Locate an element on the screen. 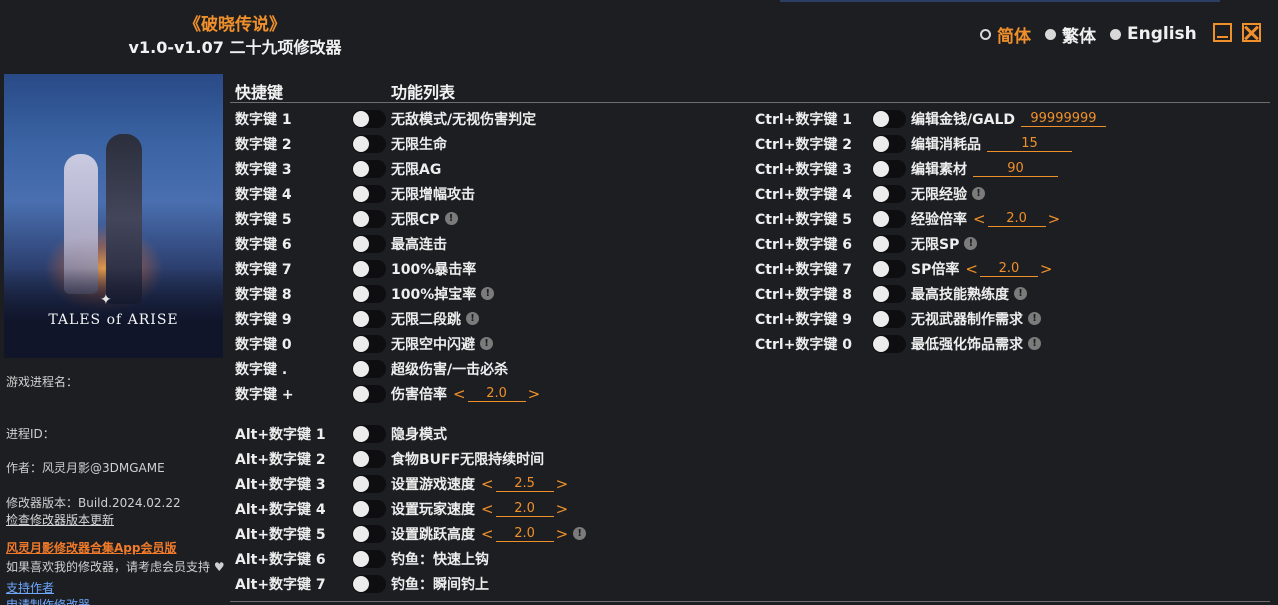  check-update-link: 检查修改器版本更新 is located at coordinates (60, 519).